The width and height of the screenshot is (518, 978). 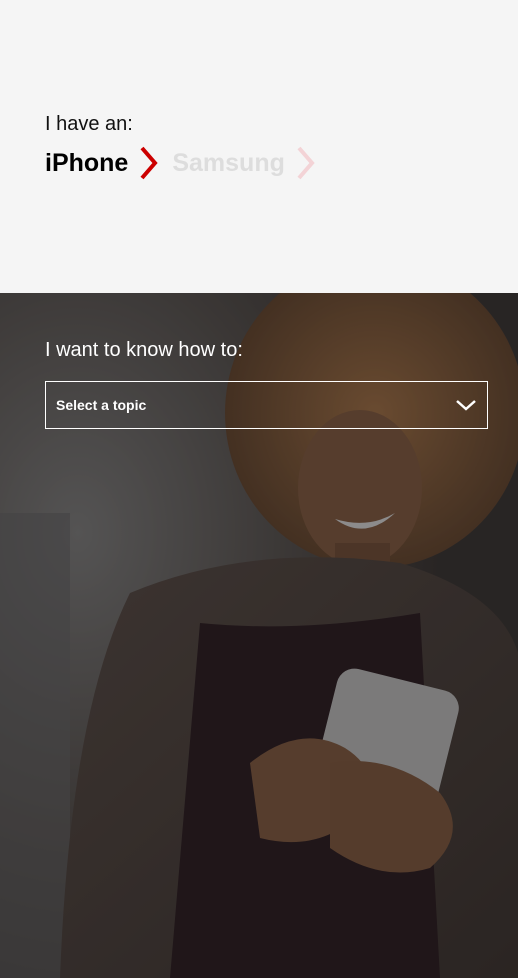 What do you see at coordinates (101, 405) in the screenshot?
I see `topic-select-value: Select a topic` at bounding box center [101, 405].